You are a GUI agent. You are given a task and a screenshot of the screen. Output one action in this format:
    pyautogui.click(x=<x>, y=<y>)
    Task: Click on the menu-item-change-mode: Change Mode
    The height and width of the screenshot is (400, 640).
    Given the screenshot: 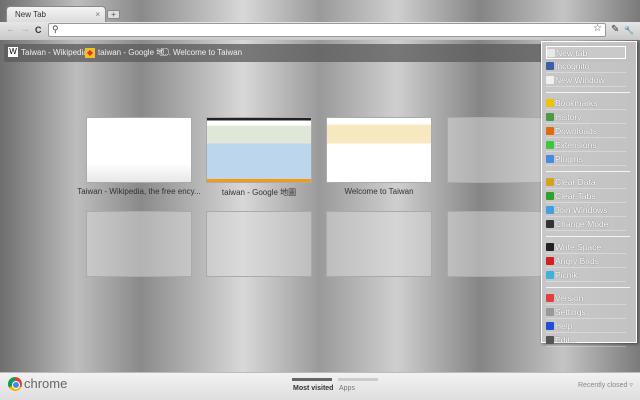 What is the action you would take?
    pyautogui.click(x=586, y=224)
    